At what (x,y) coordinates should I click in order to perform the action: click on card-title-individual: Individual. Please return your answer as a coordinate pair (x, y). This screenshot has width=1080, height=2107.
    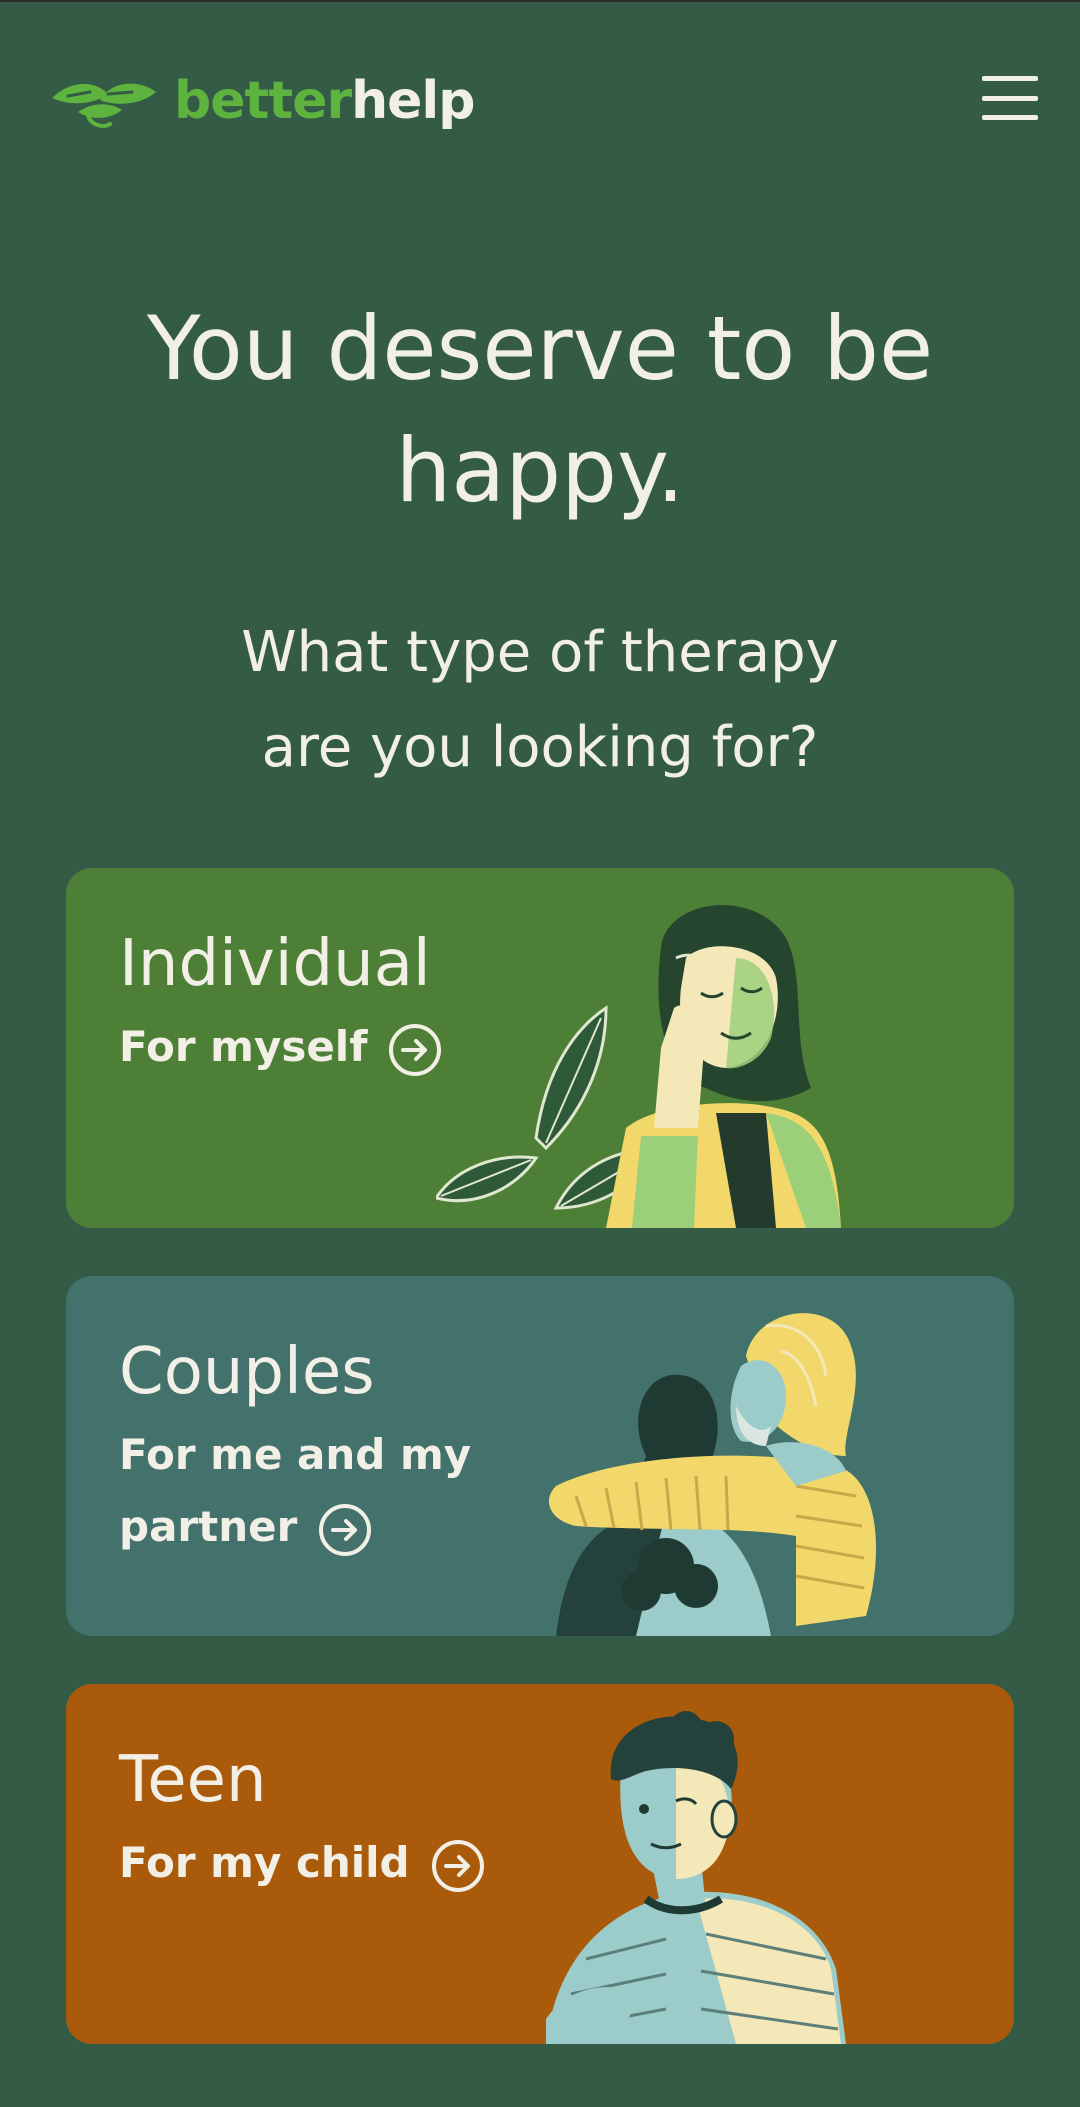
    Looking at the image, I should click on (275, 964).